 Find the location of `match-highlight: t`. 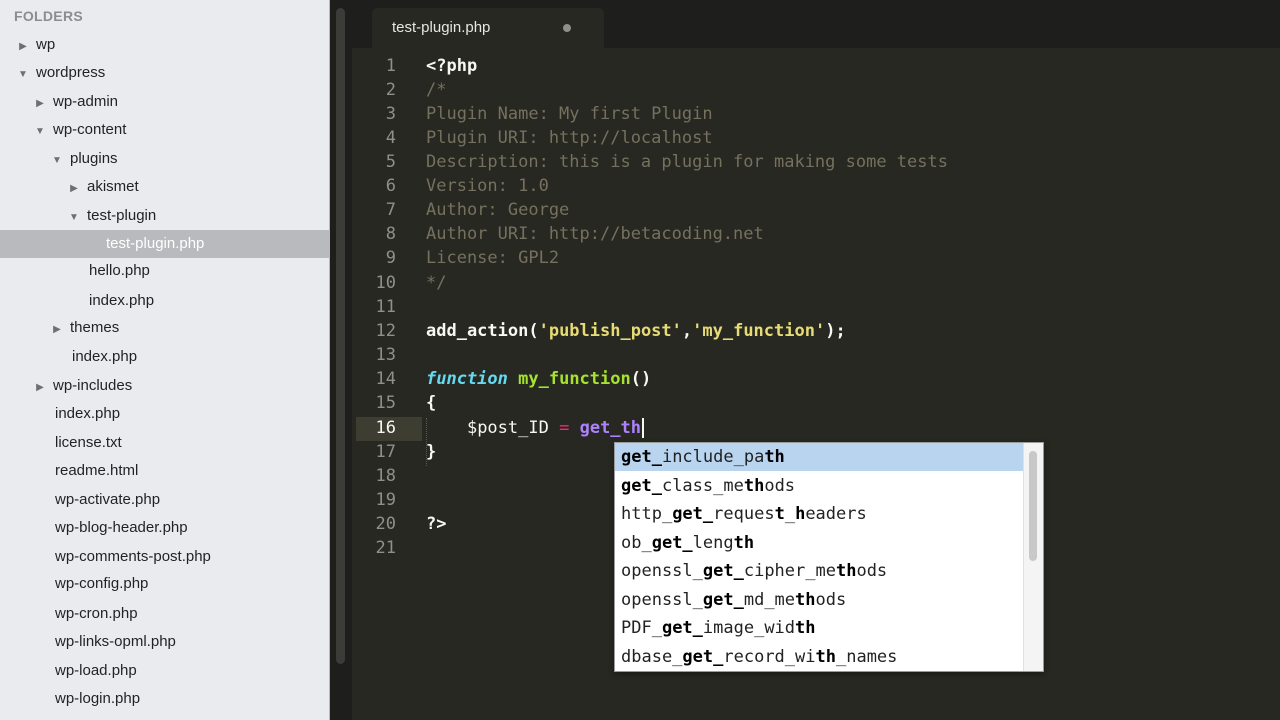

match-highlight: t is located at coordinates (779, 514).